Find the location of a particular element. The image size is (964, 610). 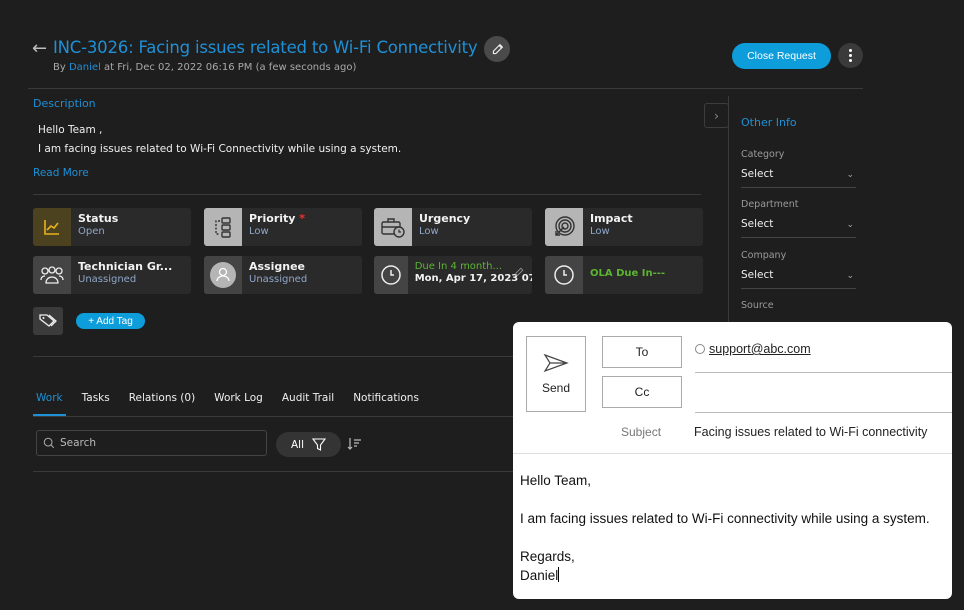

read-more-link: Read More is located at coordinates (61, 173).